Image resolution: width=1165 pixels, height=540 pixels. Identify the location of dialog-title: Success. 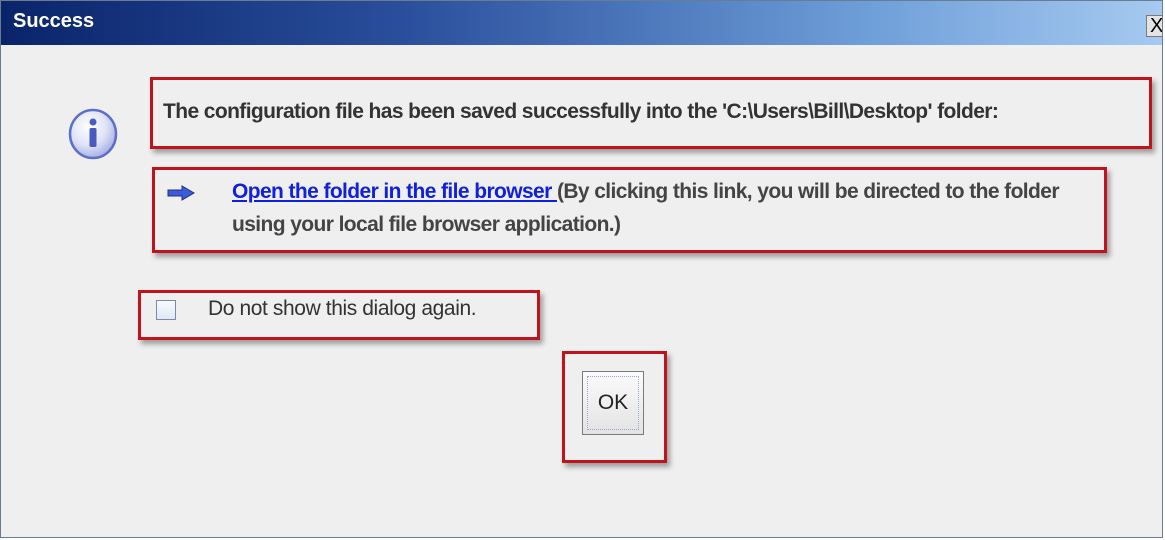
(54, 21).